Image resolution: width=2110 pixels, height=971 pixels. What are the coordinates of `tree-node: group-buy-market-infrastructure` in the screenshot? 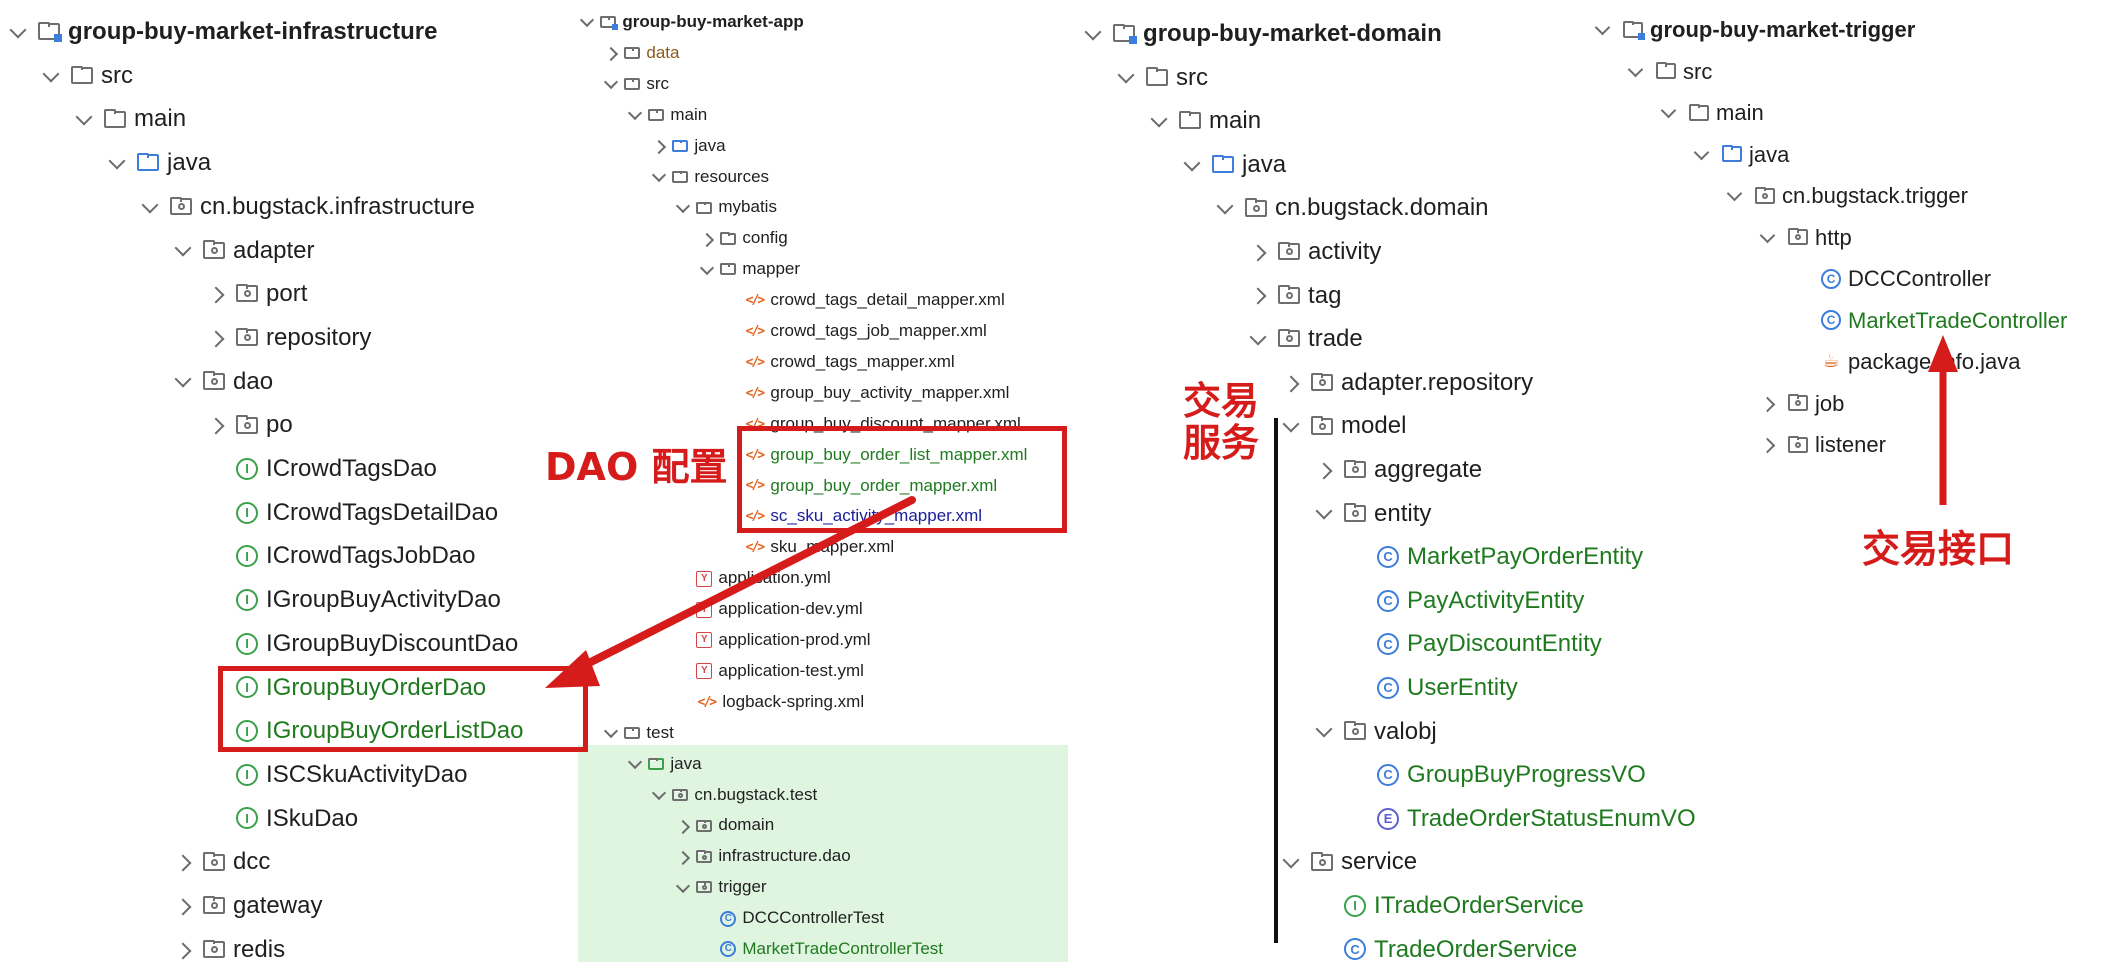 It's located at (290, 32).